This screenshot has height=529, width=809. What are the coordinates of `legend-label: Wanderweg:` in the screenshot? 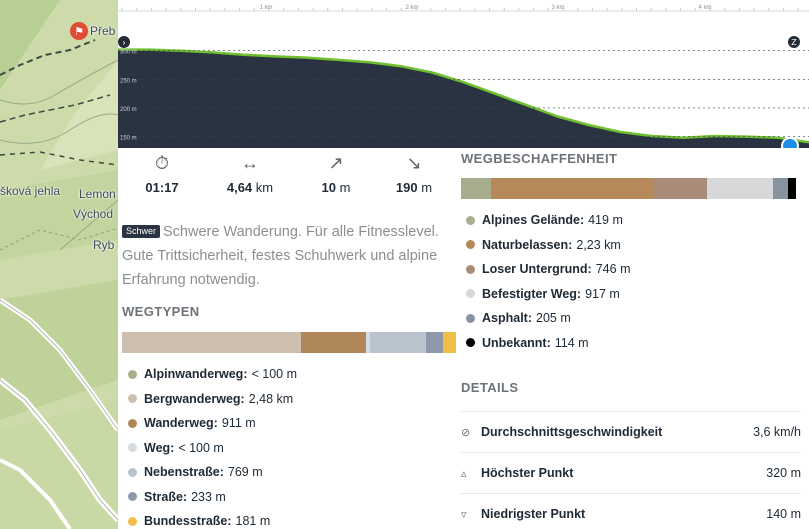 It's located at (181, 423).